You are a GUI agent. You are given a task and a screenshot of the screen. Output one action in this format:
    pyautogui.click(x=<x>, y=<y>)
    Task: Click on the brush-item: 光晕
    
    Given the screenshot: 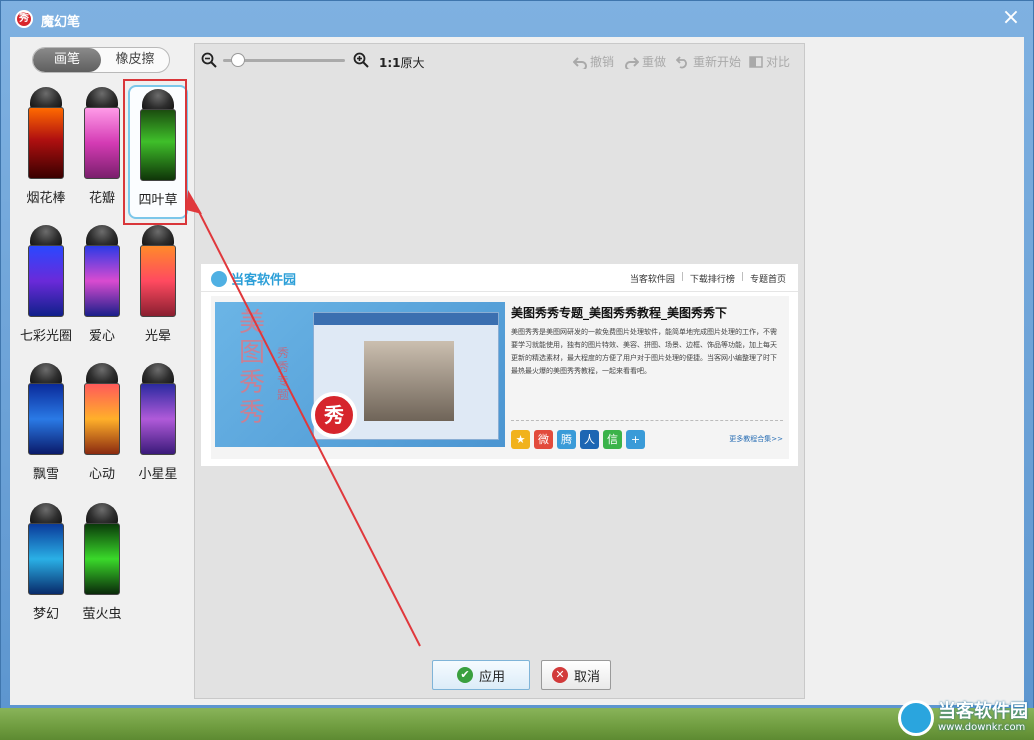 What is the action you would take?
    pyautogui.click(x=158, y=290)
    